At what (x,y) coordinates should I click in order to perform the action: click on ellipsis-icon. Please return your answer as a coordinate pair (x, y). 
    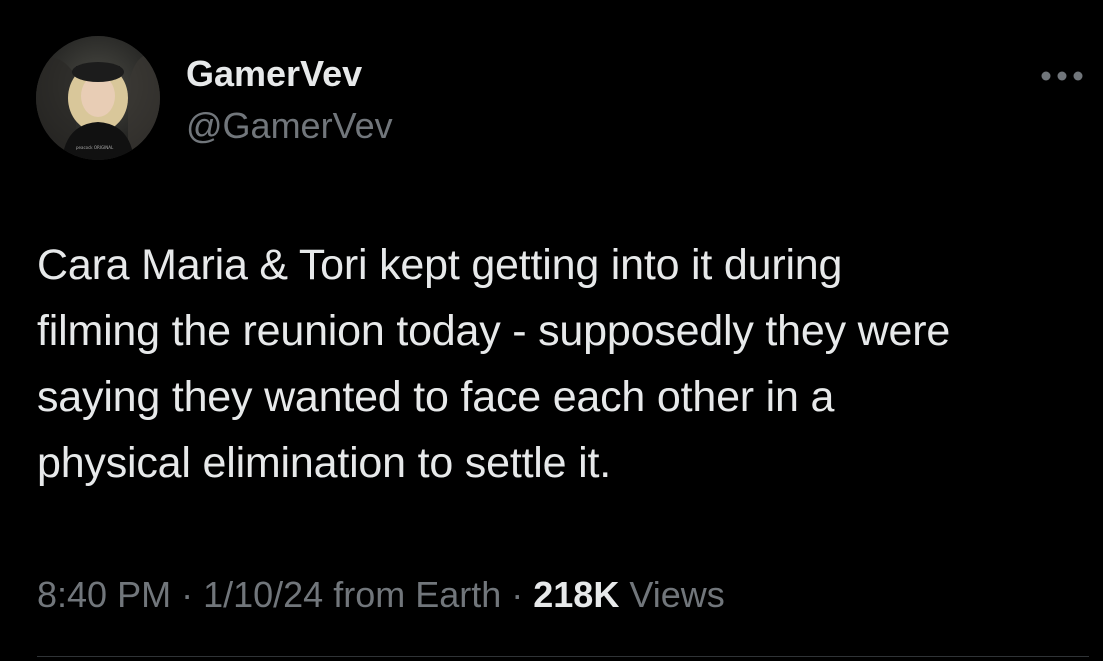
    Looking at the image, I should click on (1062, 76).